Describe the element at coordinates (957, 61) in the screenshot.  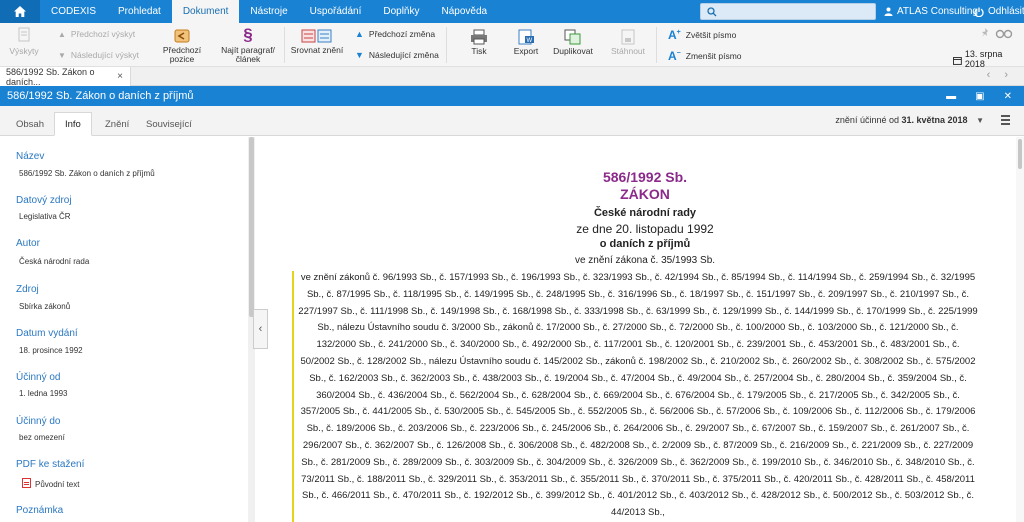
I see `calendar-icon` at that location.